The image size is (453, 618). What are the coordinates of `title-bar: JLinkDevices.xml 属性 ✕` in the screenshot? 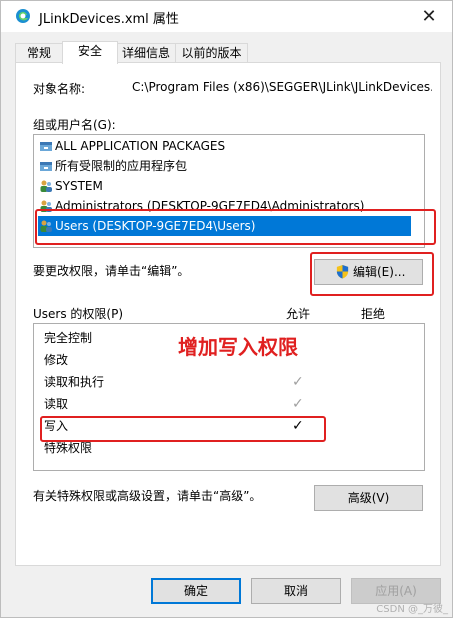 It's located at (226, 16).